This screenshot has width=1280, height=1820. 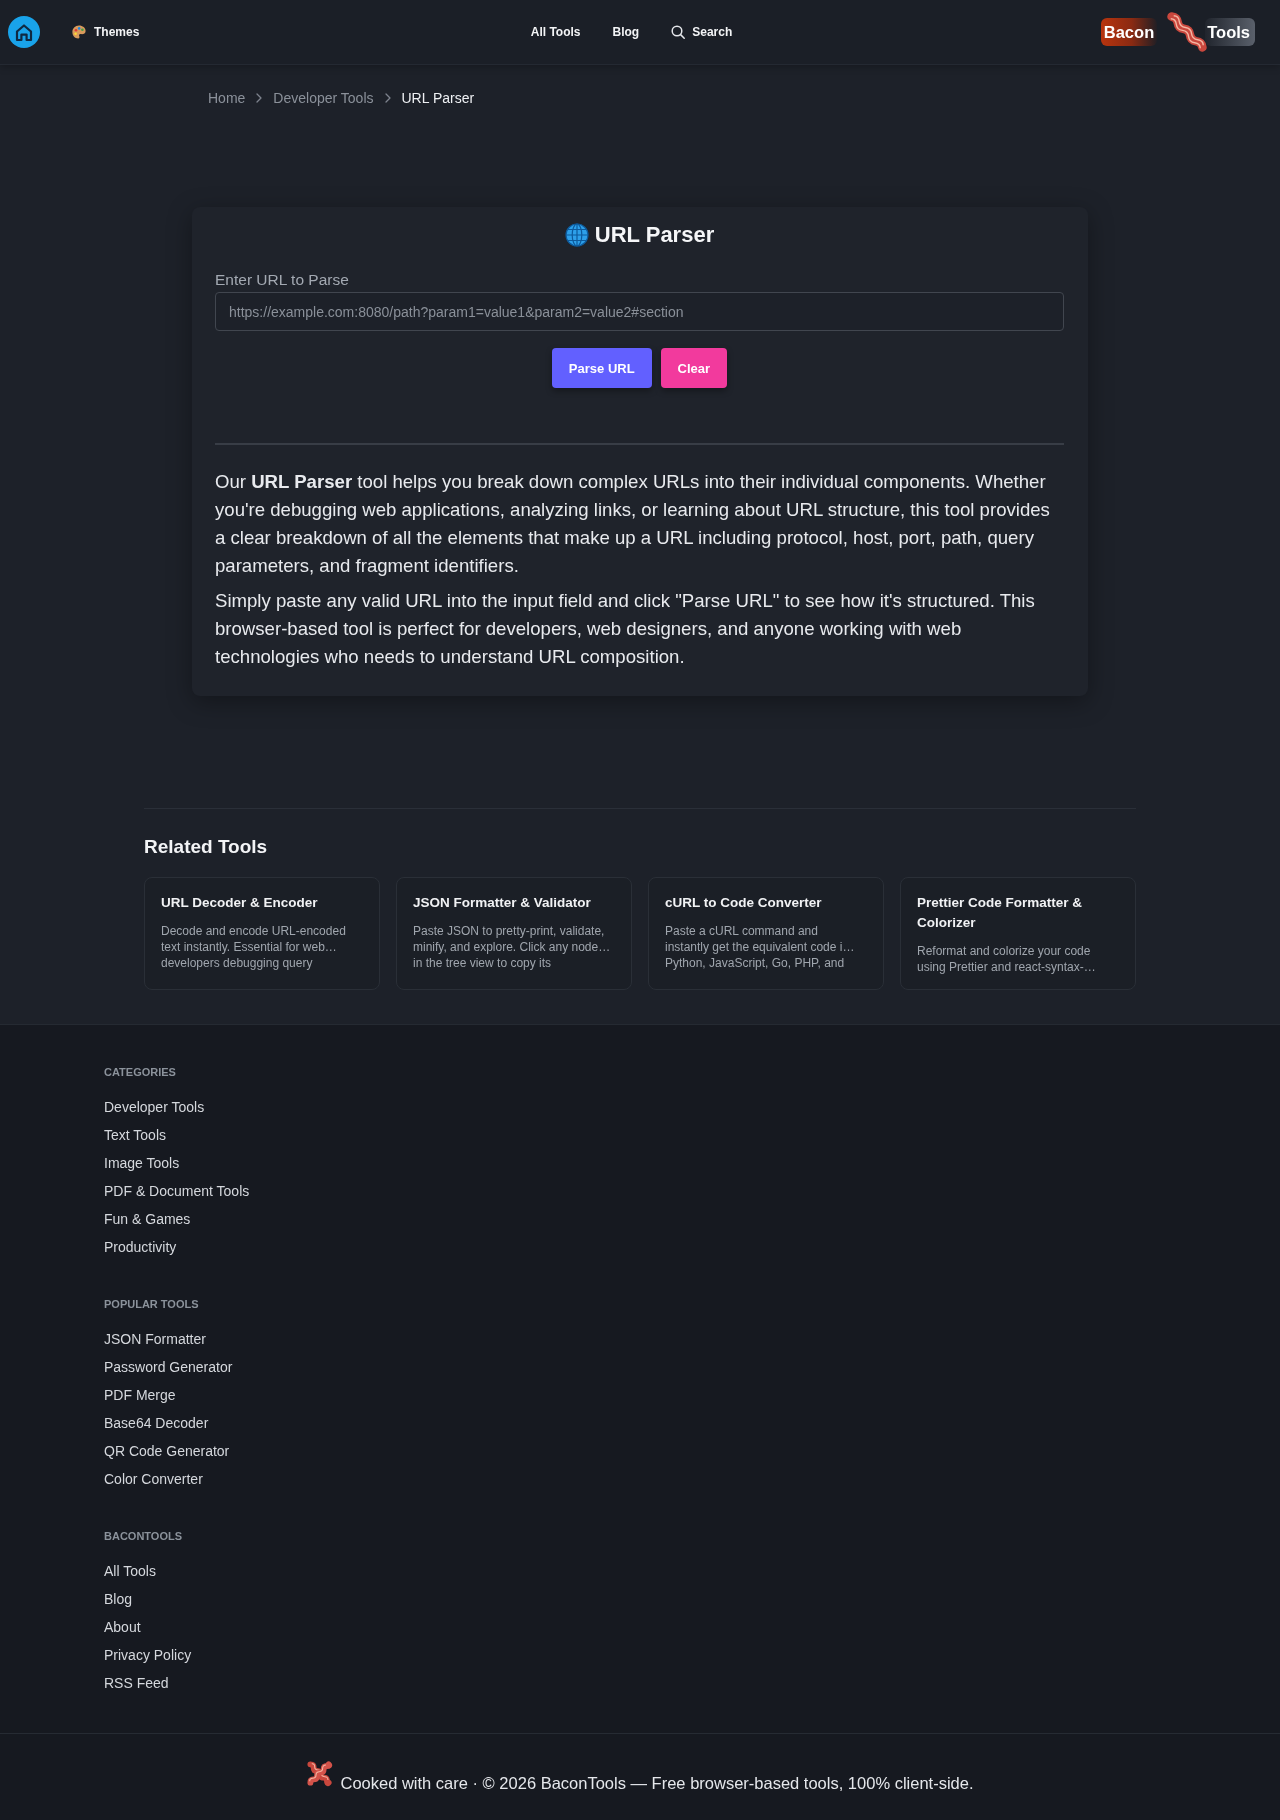 What do you see at coordinates (155, 1339) in the screenshot?
I see `footer-link: JSON Formatter` at bounding box center [155, 1339].